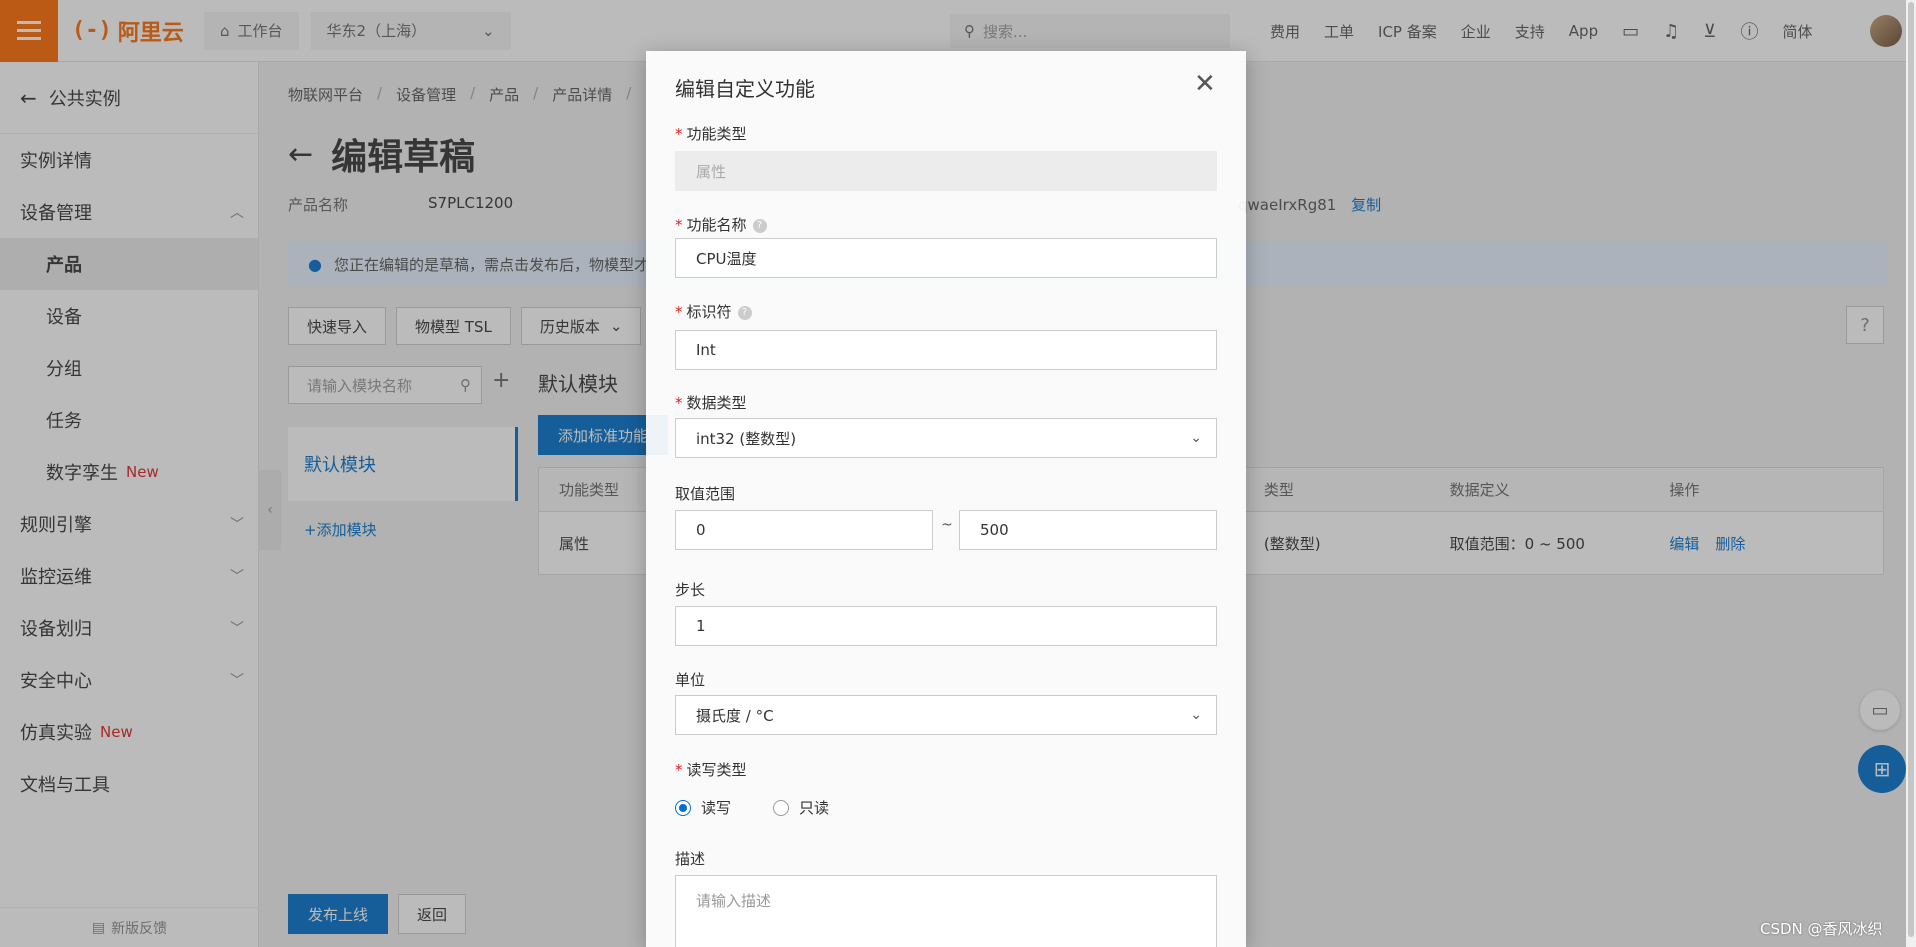 The height and width of the screenshot is (947, 1916). Describe the element at coordinates (1821, 929) in the screenshot. I see `watermark: CSDN @香风冰织` at that location.